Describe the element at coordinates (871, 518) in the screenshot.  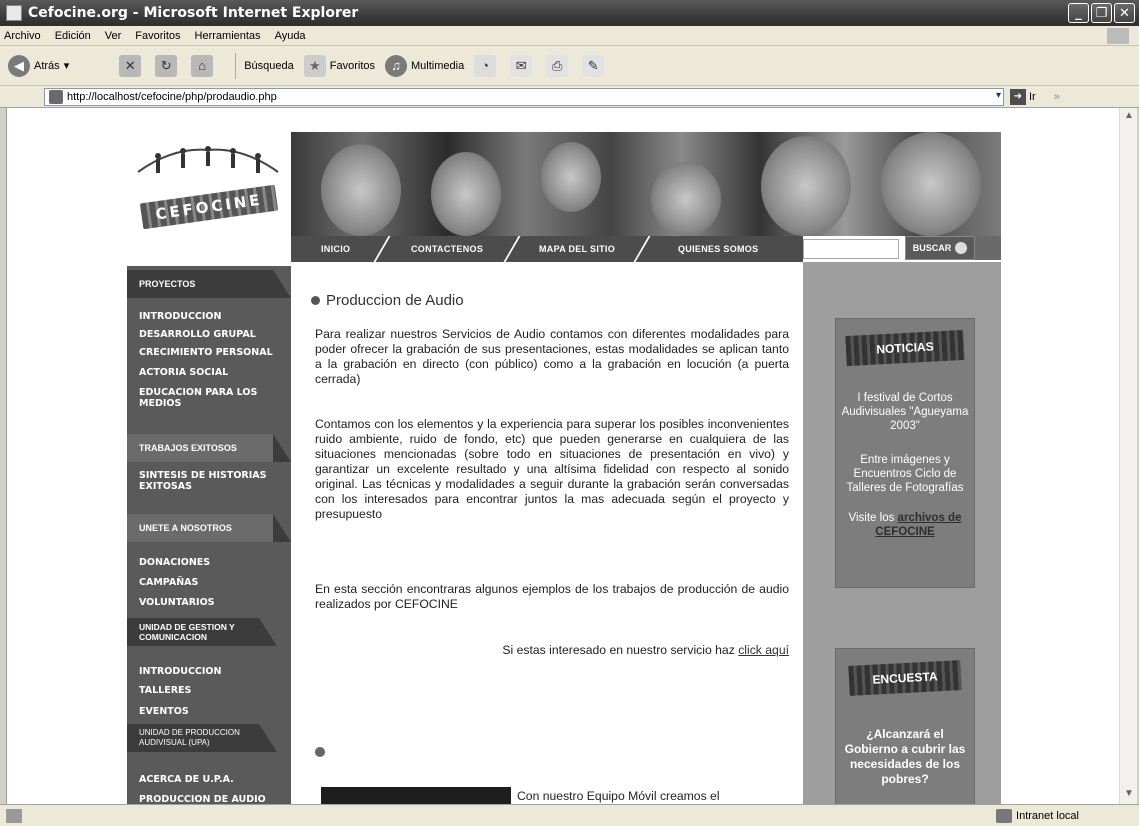
I see `visit-text: Visite los` at that location.